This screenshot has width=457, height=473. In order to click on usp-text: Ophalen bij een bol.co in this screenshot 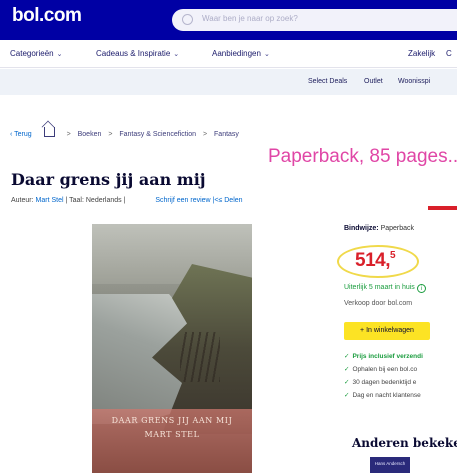, I will do `click(385, 369)`.